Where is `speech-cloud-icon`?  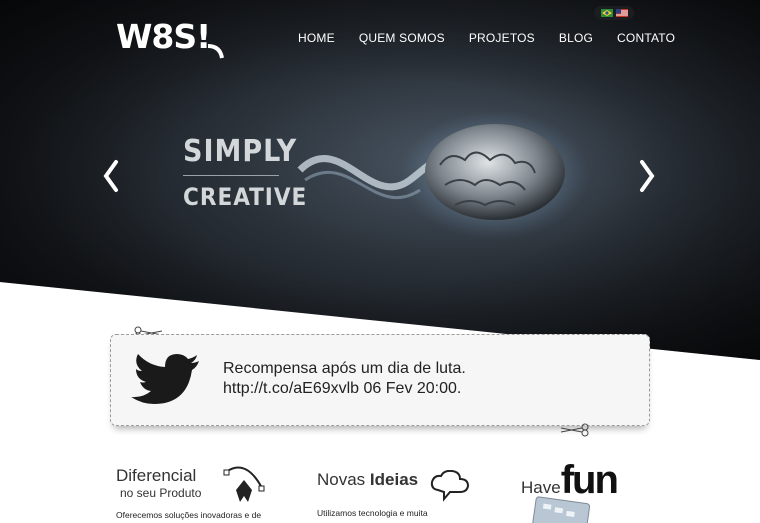
speech-cloud-icon is located at coordinates (450, 486).